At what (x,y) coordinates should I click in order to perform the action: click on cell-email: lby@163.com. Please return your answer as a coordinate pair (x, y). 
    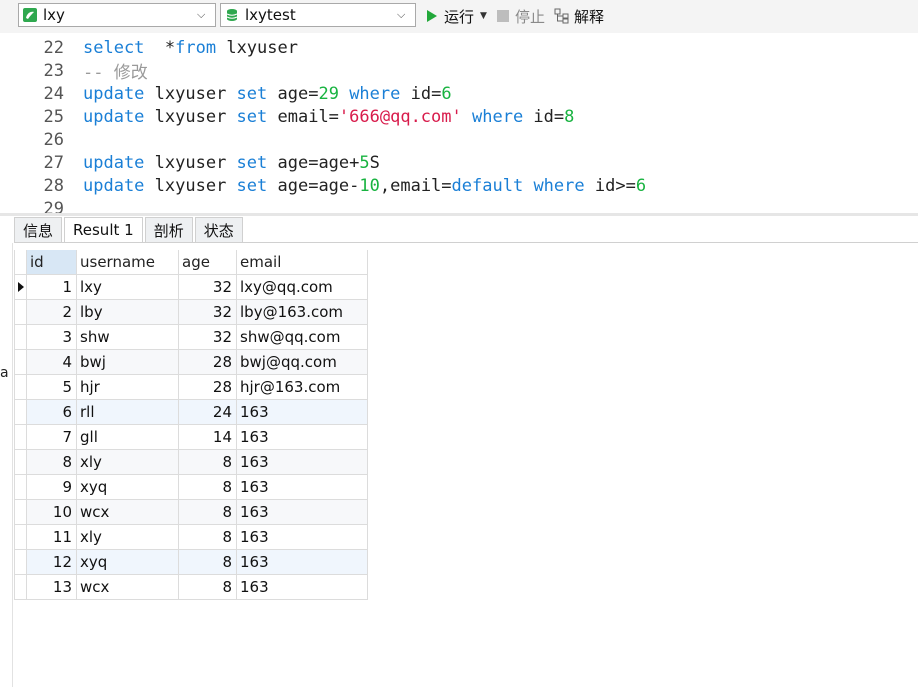
    Looking at the image, I should click on (302, 312).